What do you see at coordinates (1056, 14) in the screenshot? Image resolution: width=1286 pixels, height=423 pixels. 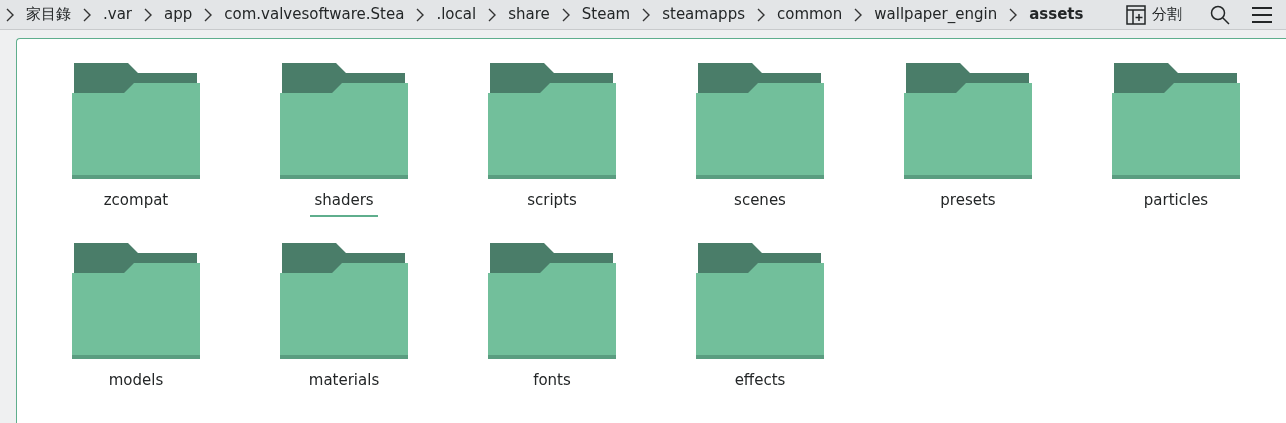 I see `breadcrumb-item: assets` at bounding box center [1056, 14].